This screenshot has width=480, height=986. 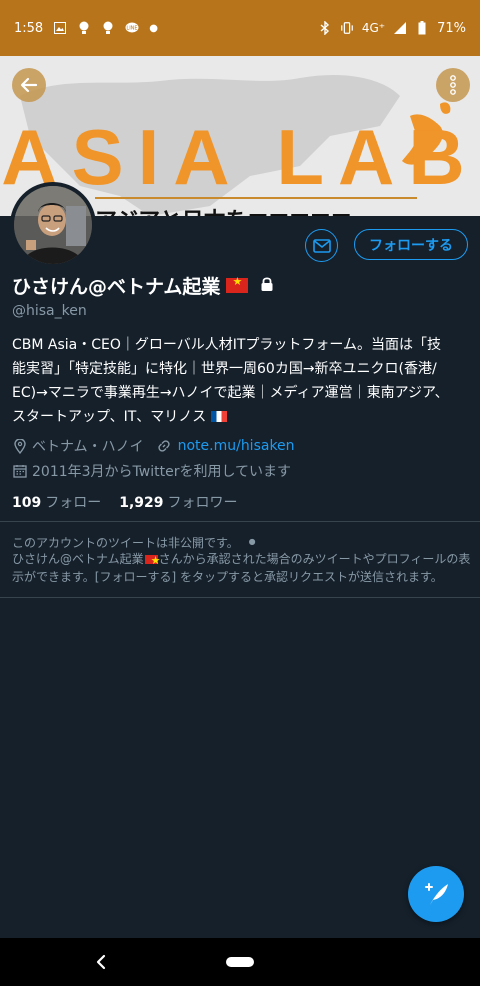 I want to click on bio-line-last: スタートアップ、IT、マリノス, so click(x=241, y=417).